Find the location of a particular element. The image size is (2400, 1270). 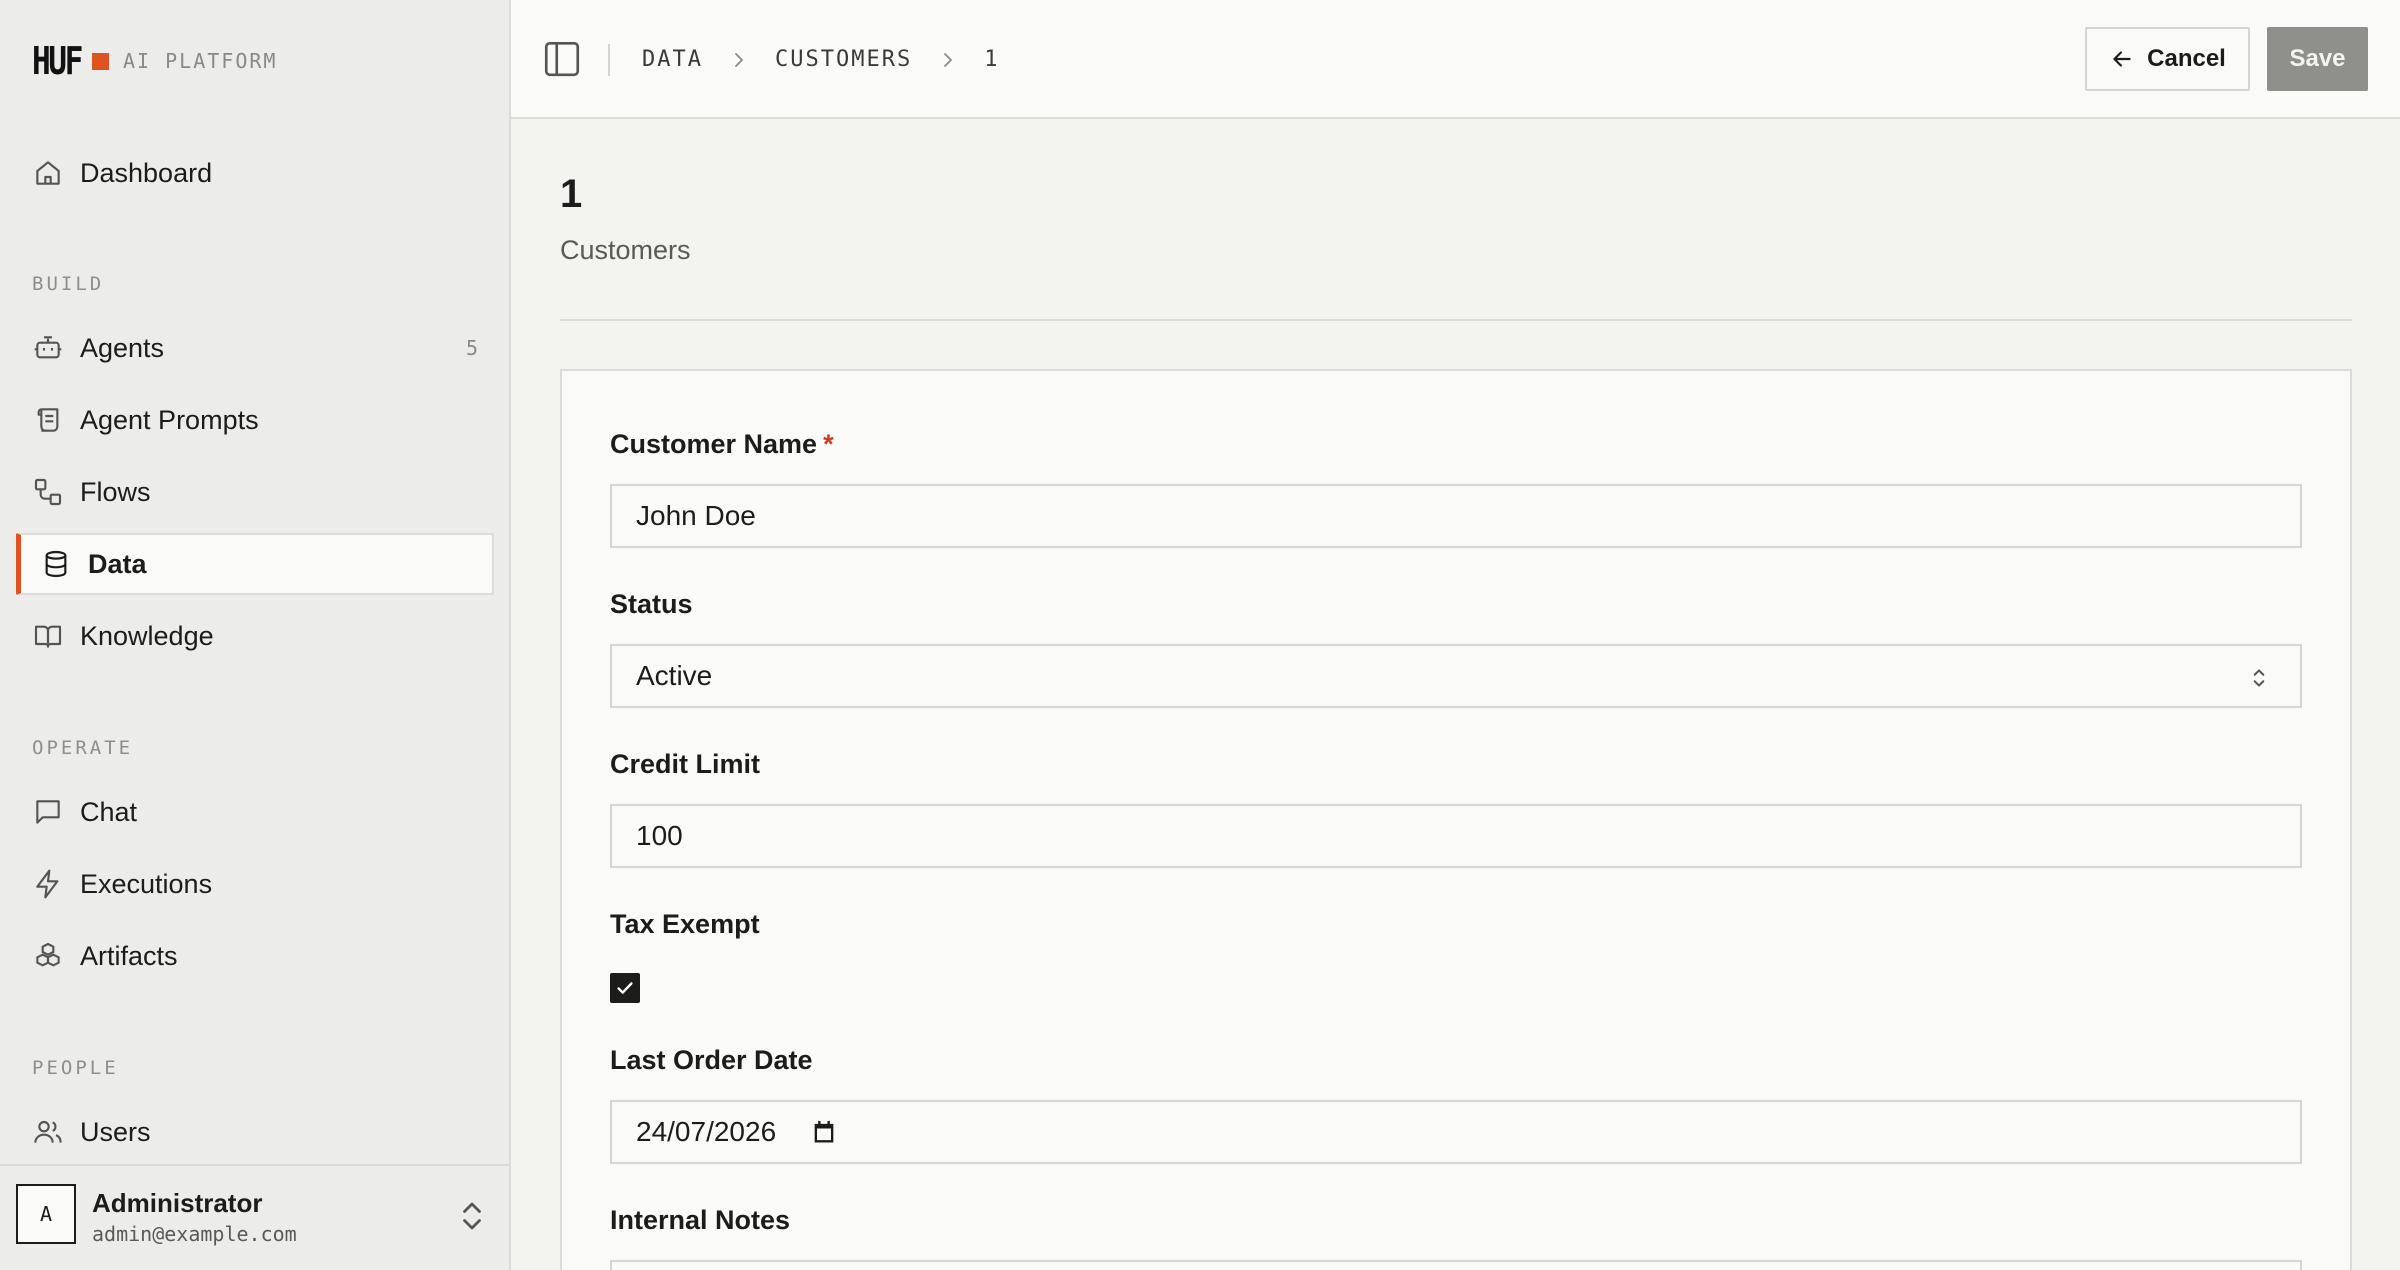

section-label-people: PEOPLE is located at coordinates (75, 1068).